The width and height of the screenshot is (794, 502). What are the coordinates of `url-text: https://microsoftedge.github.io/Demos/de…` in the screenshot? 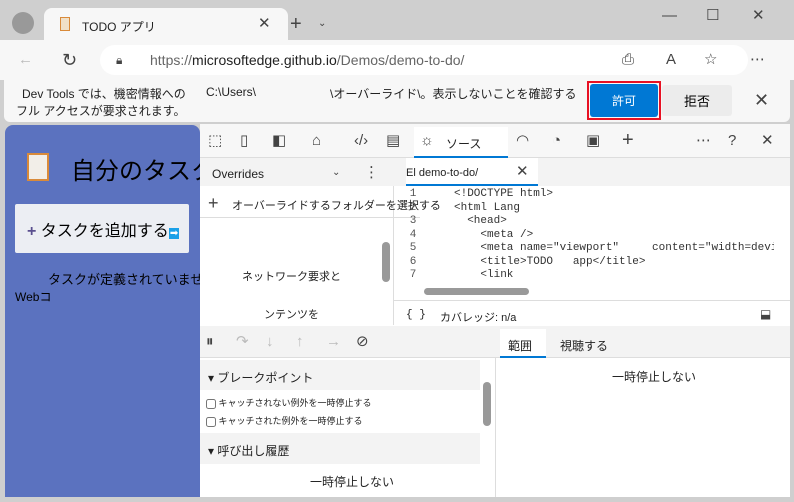 It's located at (307, 60).